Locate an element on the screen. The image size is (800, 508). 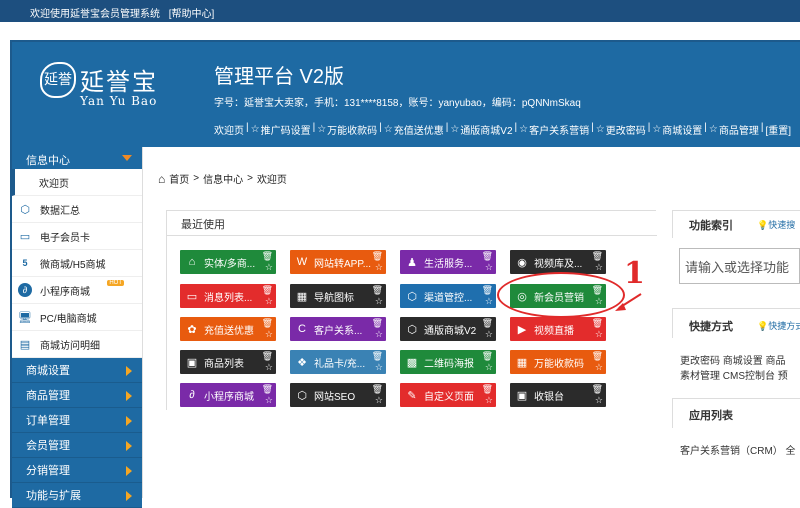
recent-tile: ◉ 视频库及... 🗑 ☆ is located at coordinates (558, 262).